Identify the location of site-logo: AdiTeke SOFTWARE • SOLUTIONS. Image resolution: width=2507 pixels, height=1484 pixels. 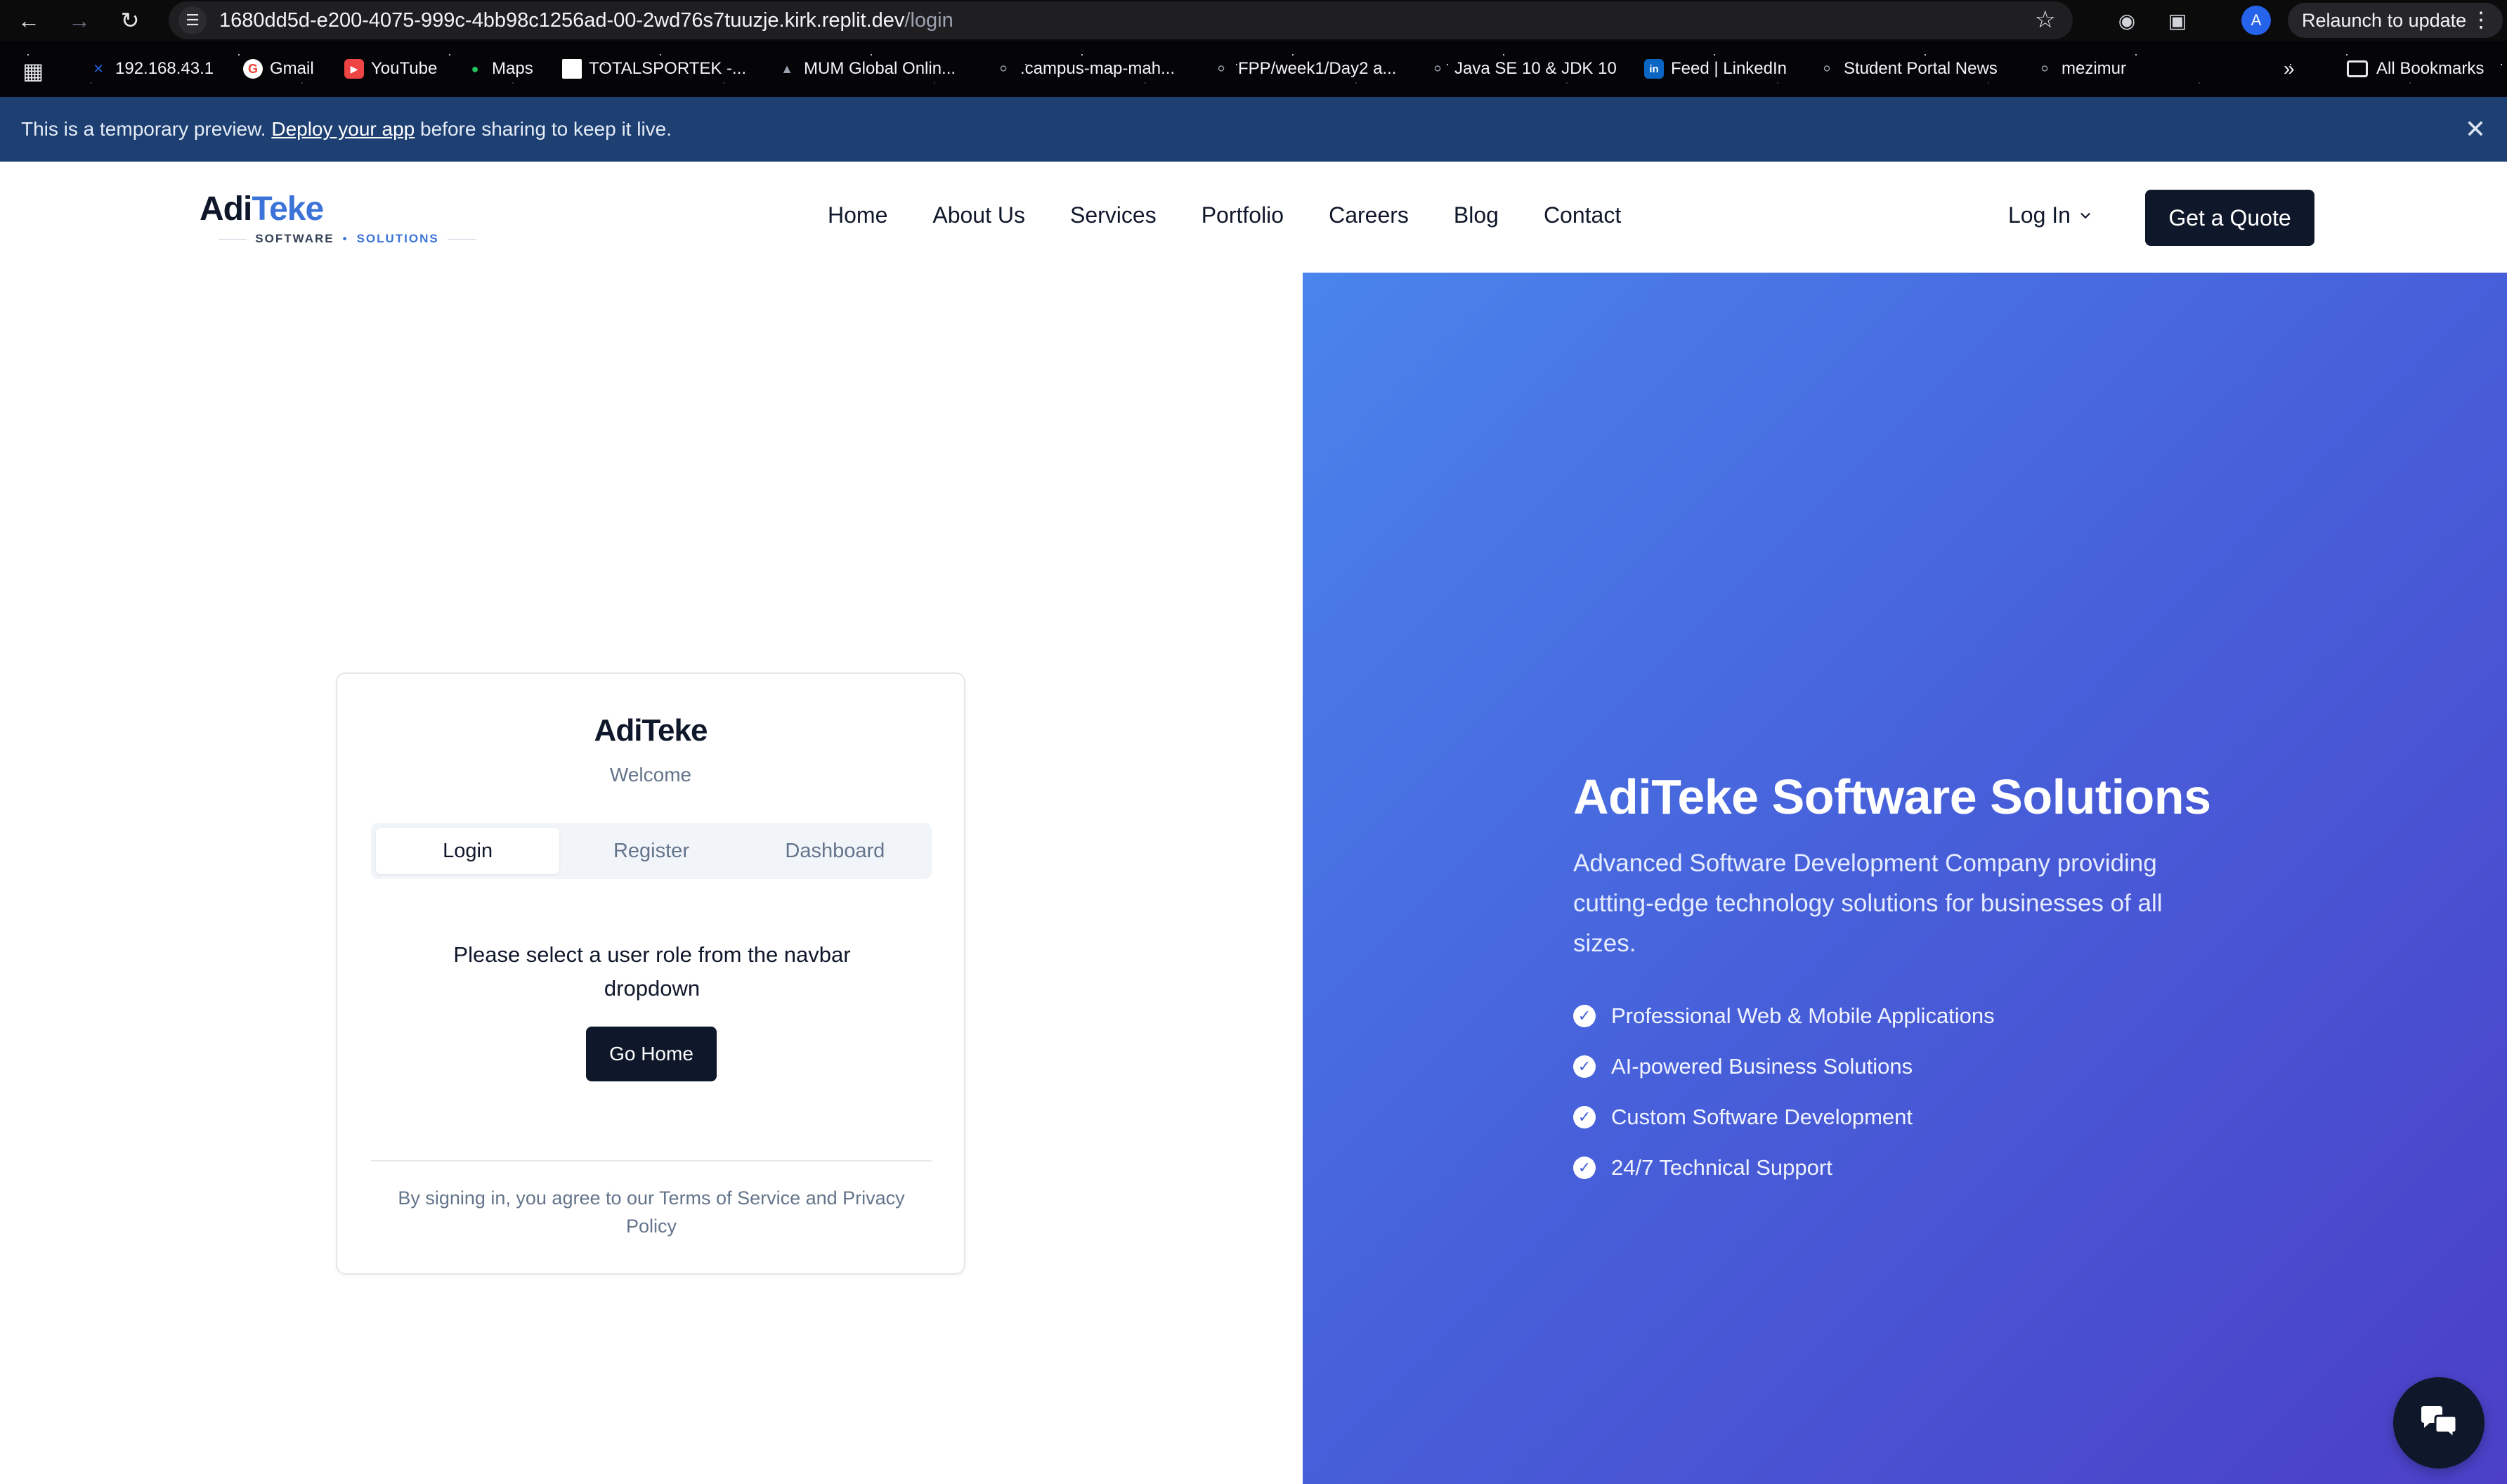
(347, 218).